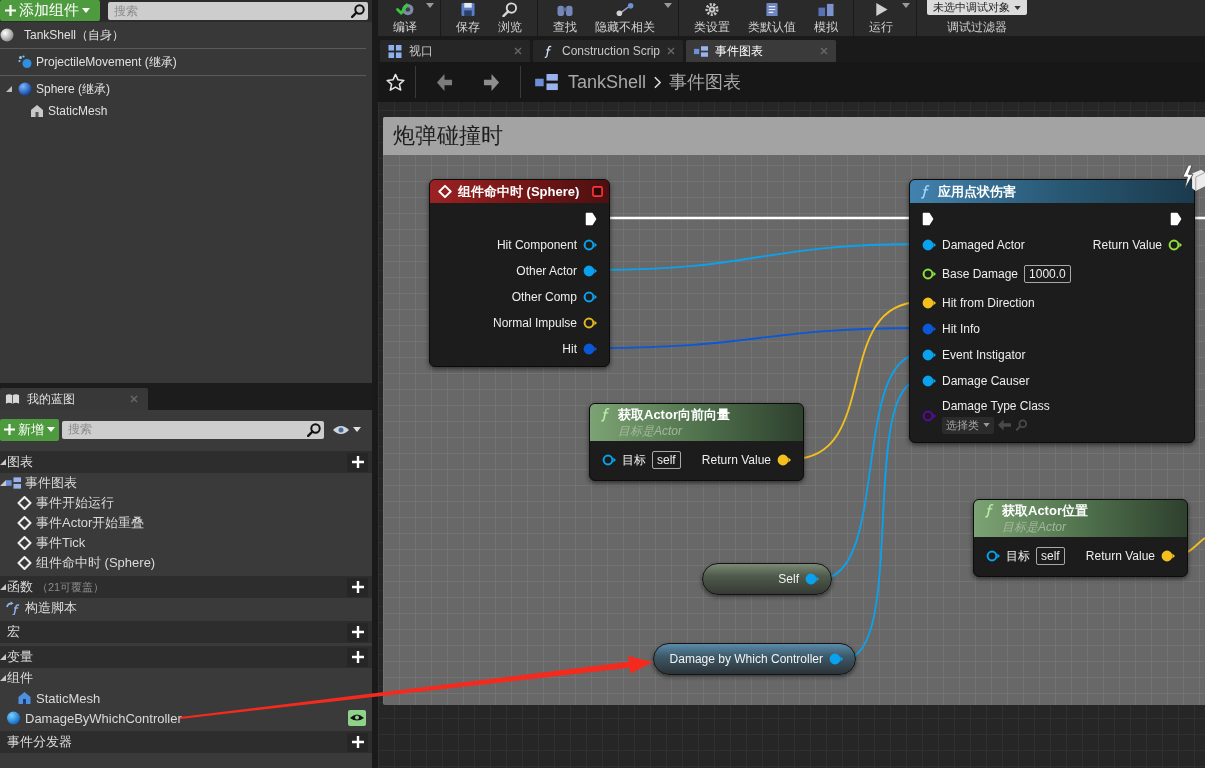 The image size is (1205, 768). What do you see at coordinates (186, 111) in the screenshot?
I see `component-item: StaticMesh` at bounding box center [186, 111].